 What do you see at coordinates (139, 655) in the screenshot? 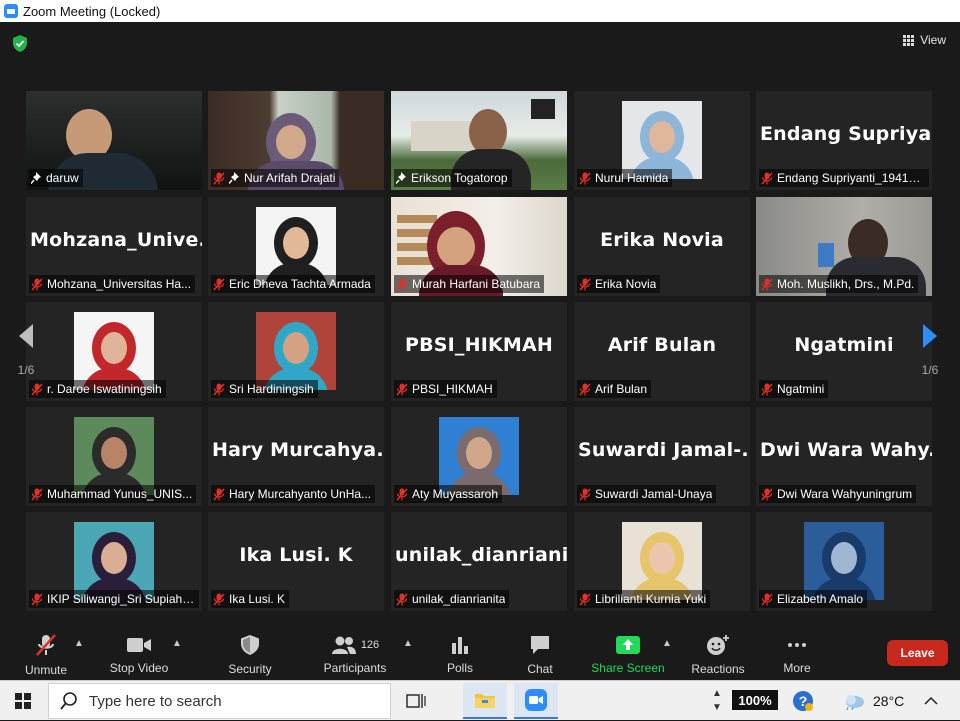
I see `stop-video-button: Stop Video` at bounding box center [139, 655].